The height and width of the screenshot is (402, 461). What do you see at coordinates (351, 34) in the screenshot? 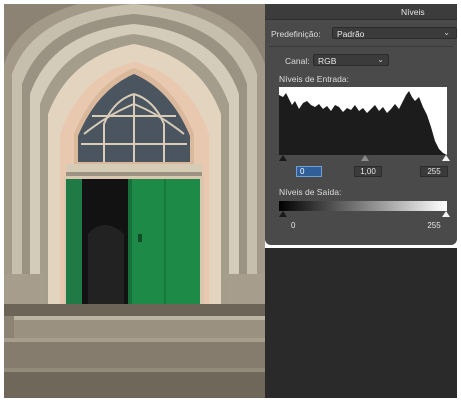
I see `preset-value: Padrão` at bounding box center [351, 34].